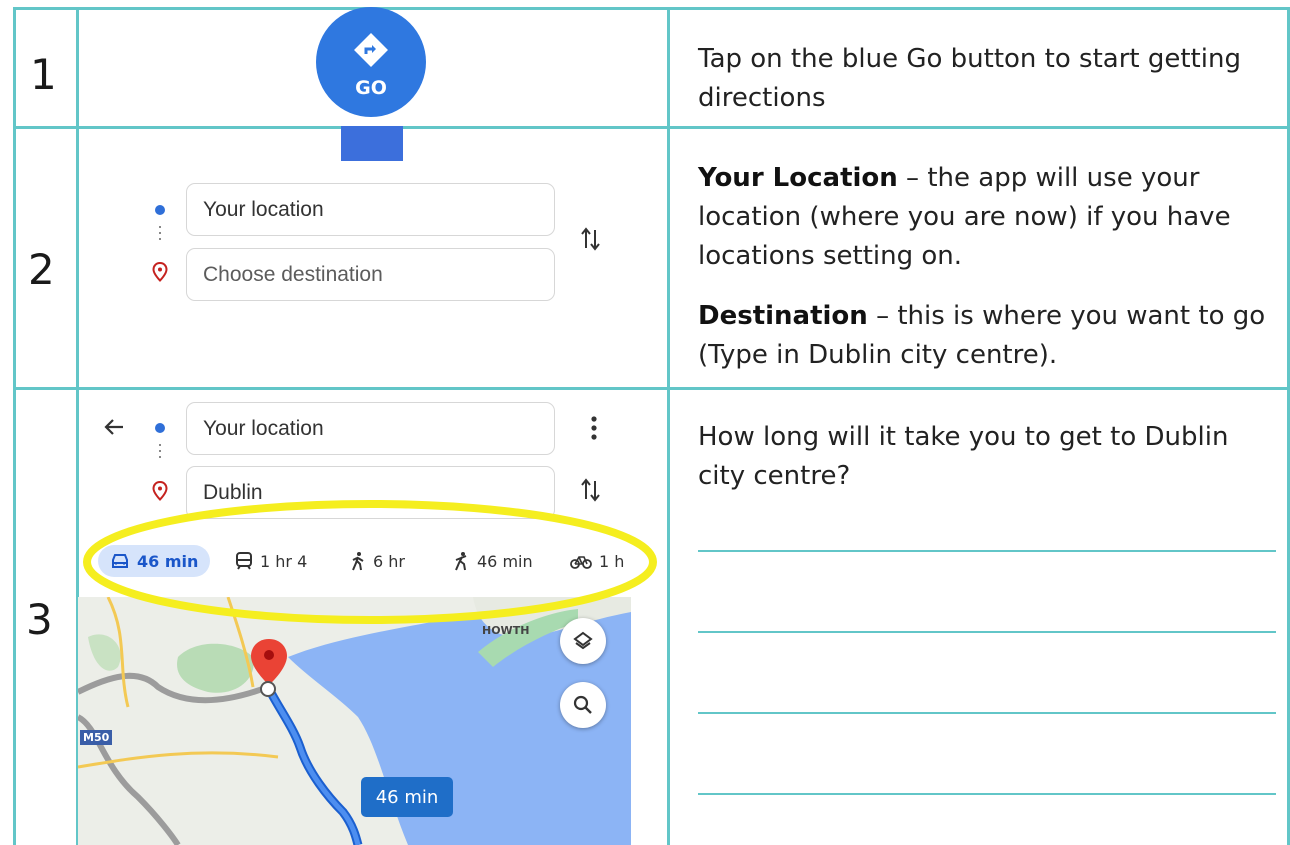 This screenshot has width=1290, height=845. I want to click on route-time-badge: 46 min, so click(407, 797).